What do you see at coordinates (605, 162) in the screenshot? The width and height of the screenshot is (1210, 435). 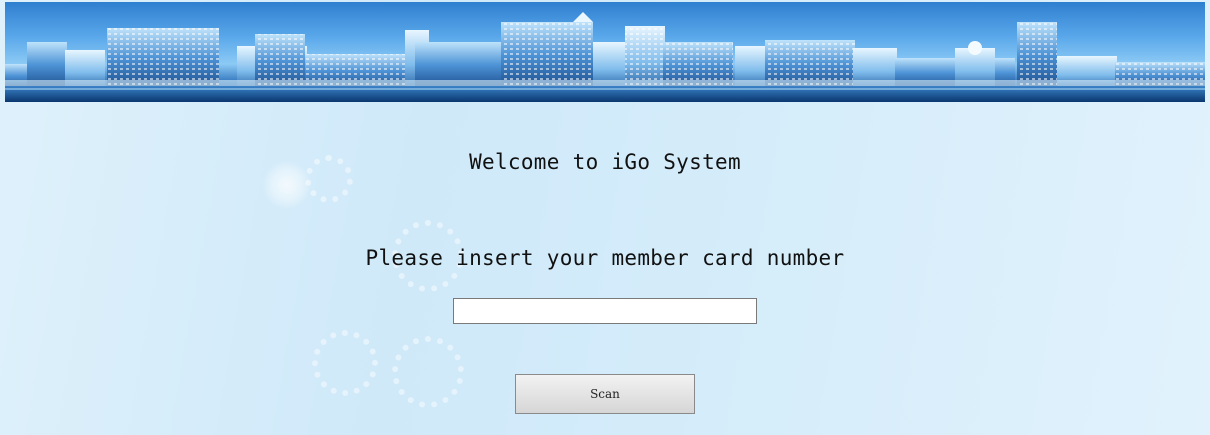 I see `welcome-heading: Welcome to iGo System` at bounding box center [605, 162].